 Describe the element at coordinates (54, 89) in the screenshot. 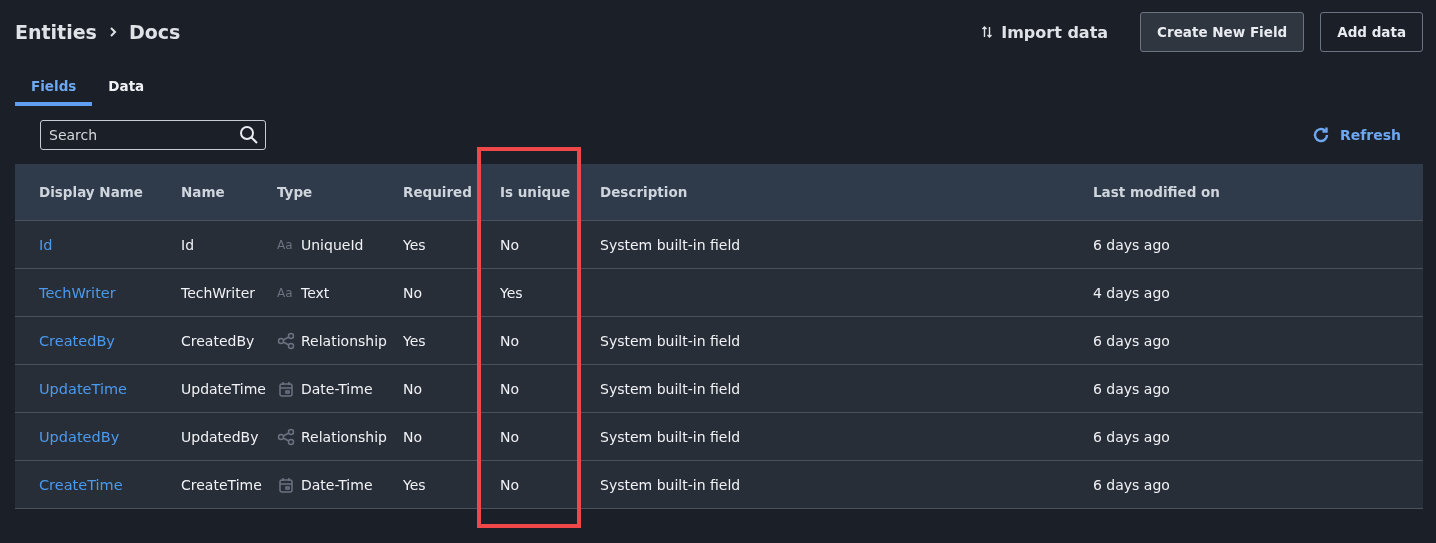

I see `tab: Fields` at that location.